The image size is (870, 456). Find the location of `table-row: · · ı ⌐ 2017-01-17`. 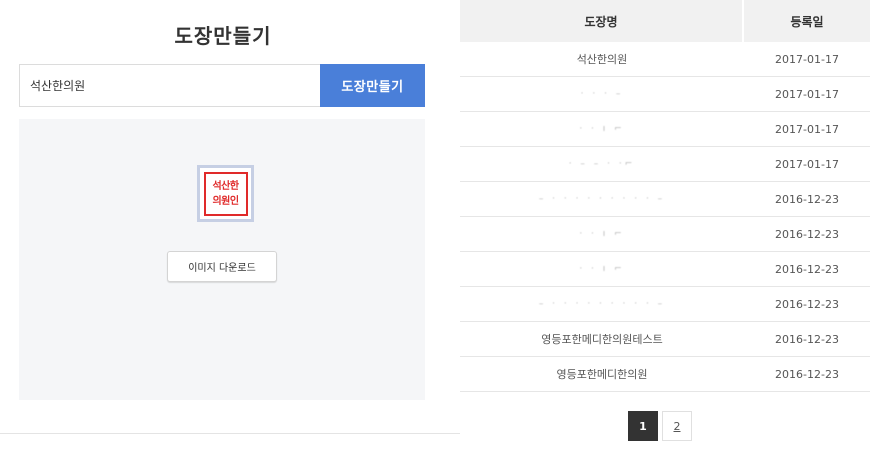

table-row: · · ı ⌐ 2017-01-17 is located at coordinates (665, 129).